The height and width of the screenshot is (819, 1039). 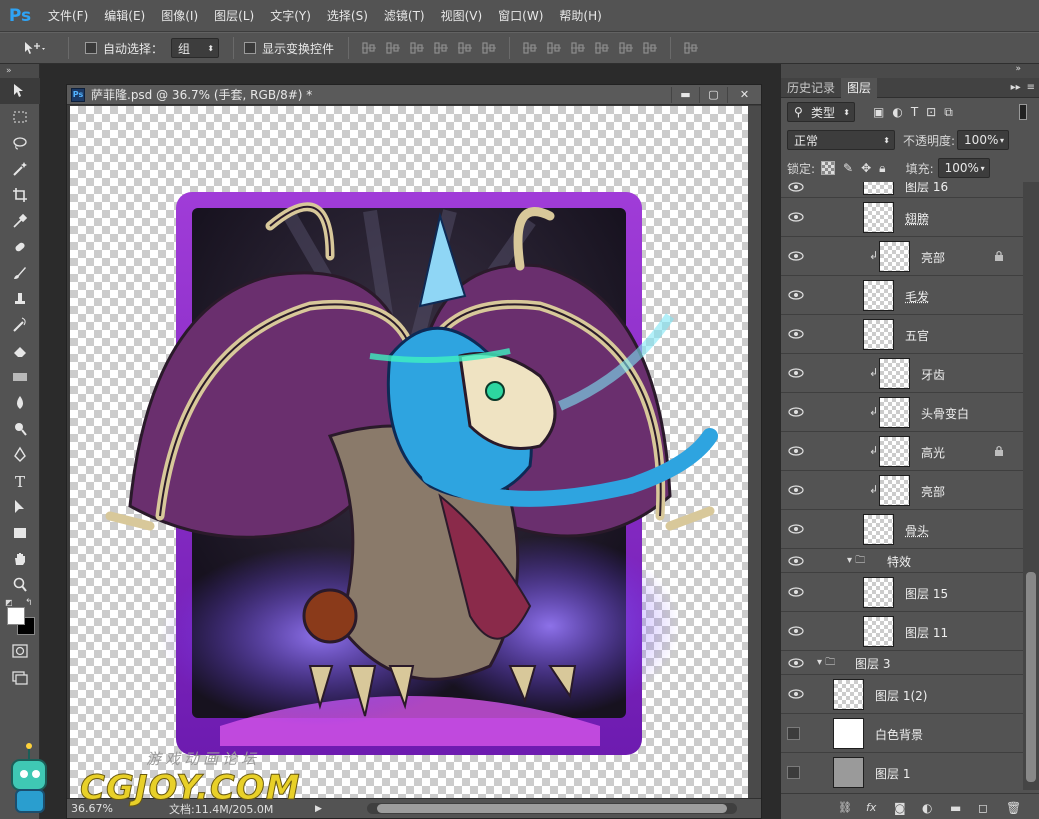 I want to click on layer-row: 骨头, so click(x=902, y=529).